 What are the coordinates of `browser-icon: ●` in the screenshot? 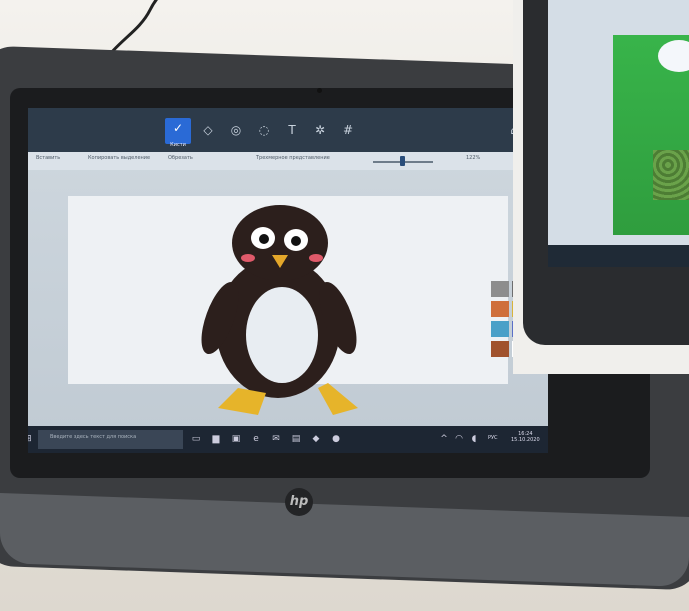 It's located at (336, 439).